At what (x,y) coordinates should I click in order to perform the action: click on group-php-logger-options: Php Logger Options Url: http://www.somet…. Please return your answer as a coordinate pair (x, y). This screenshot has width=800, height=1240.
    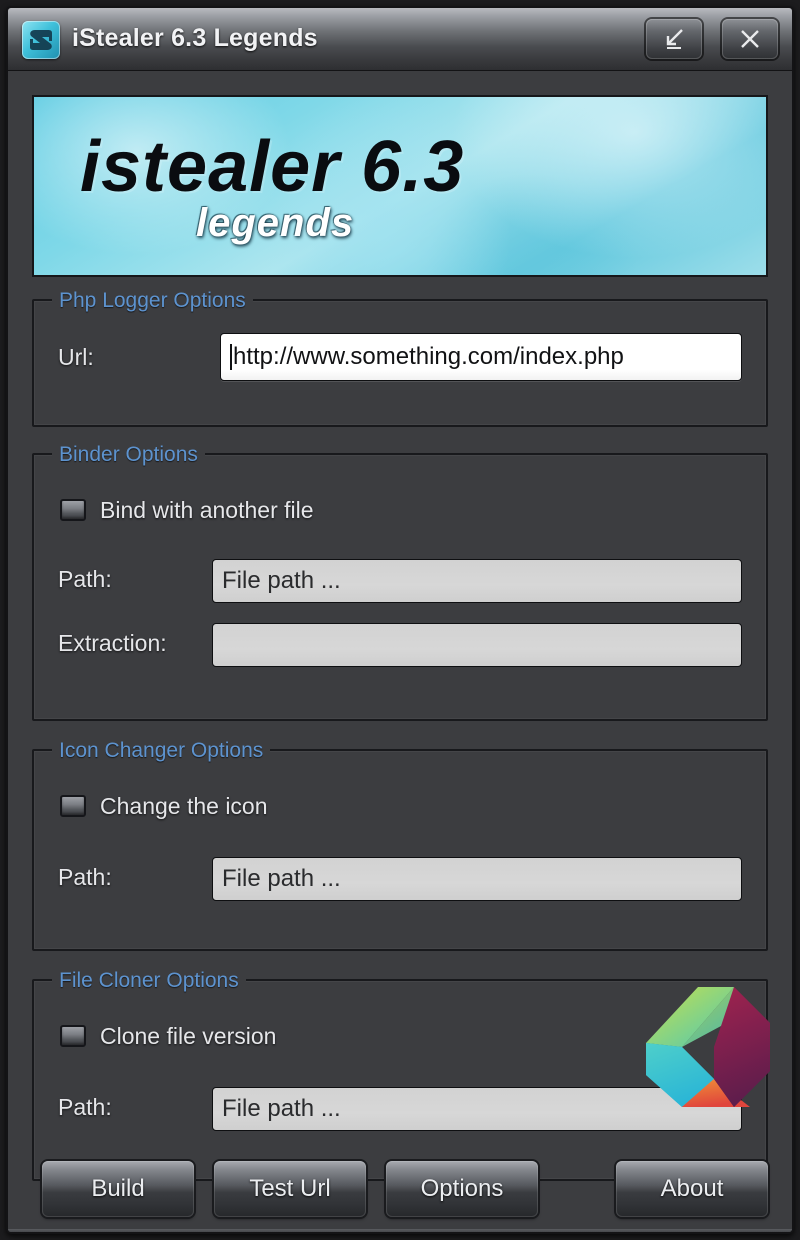
    Looking at the image, I should click on (400, 357).